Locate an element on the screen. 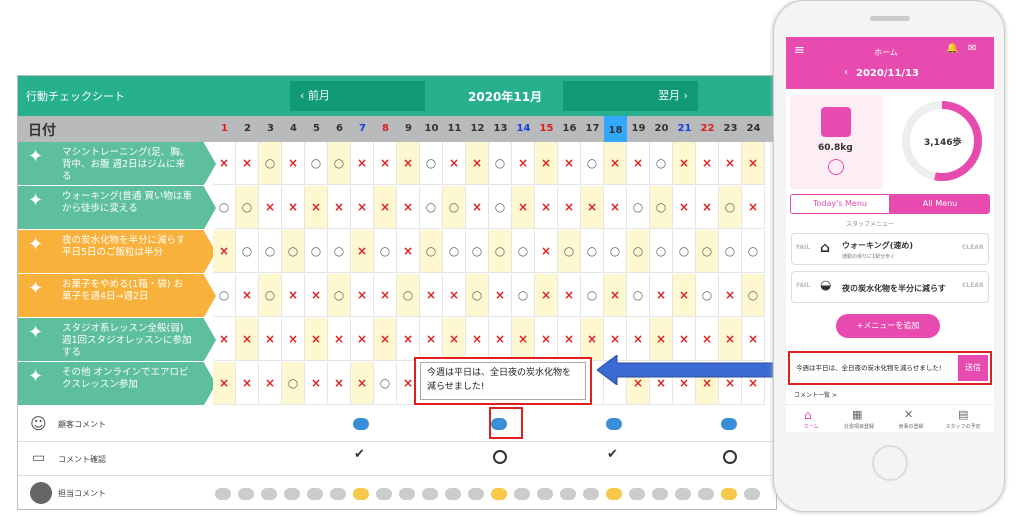 The image size is (1024, 516). unchecked-circle-icon is located at coordinates (730, 457).